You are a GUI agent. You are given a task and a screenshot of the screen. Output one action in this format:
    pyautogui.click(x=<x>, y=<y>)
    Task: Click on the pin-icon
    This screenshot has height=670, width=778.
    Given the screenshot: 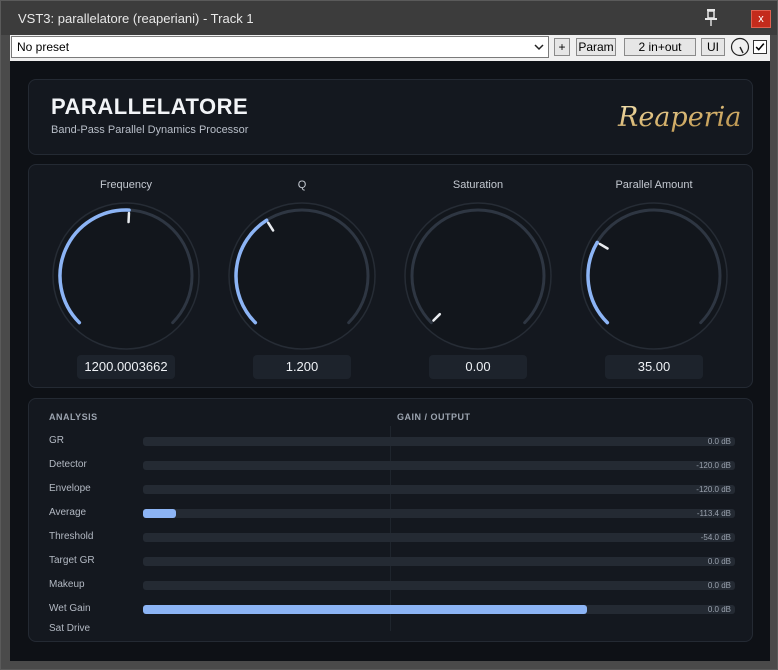 What is the action you would take?
    pyautogui.click(x=711, y=17)
    